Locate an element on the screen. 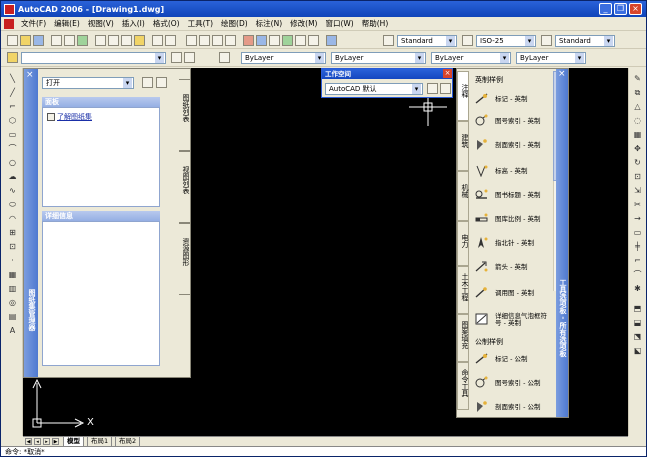 The height and width of the screenshot is (457, 647). extend-icon: → is located at coordinates (637, 219).